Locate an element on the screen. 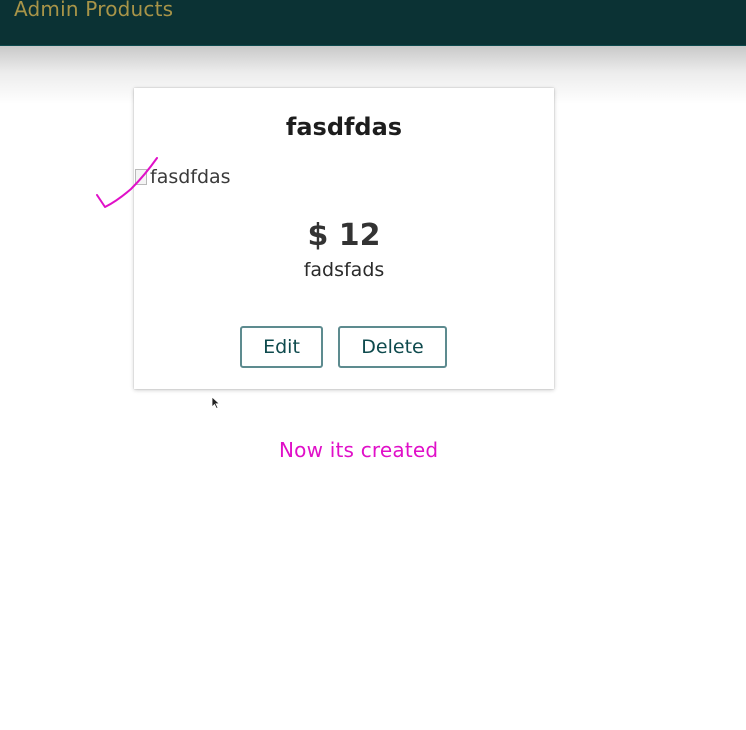  top-navbar: Admin Products is located at coordinates (373, 23).